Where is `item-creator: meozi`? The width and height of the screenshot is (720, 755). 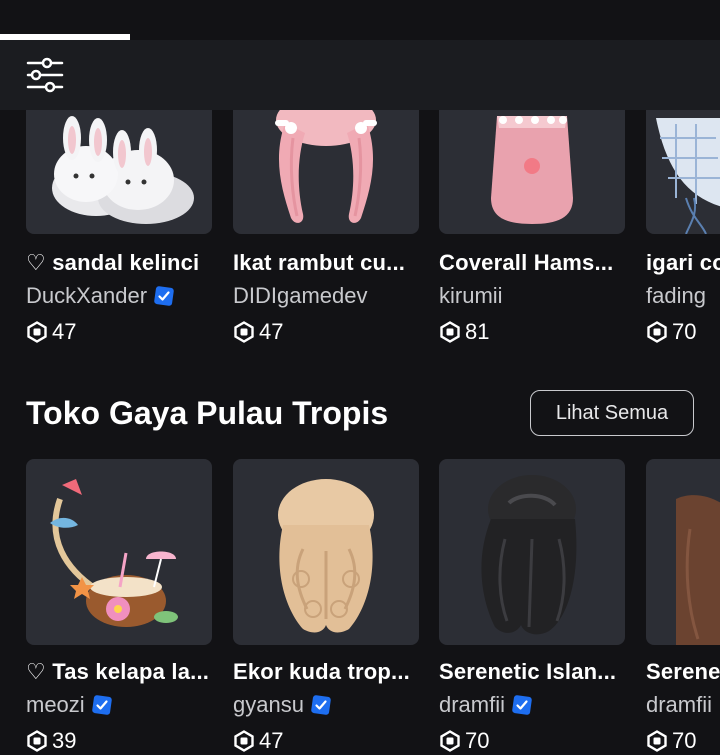
item-creator: meozi is located at coordinates (69, 705).